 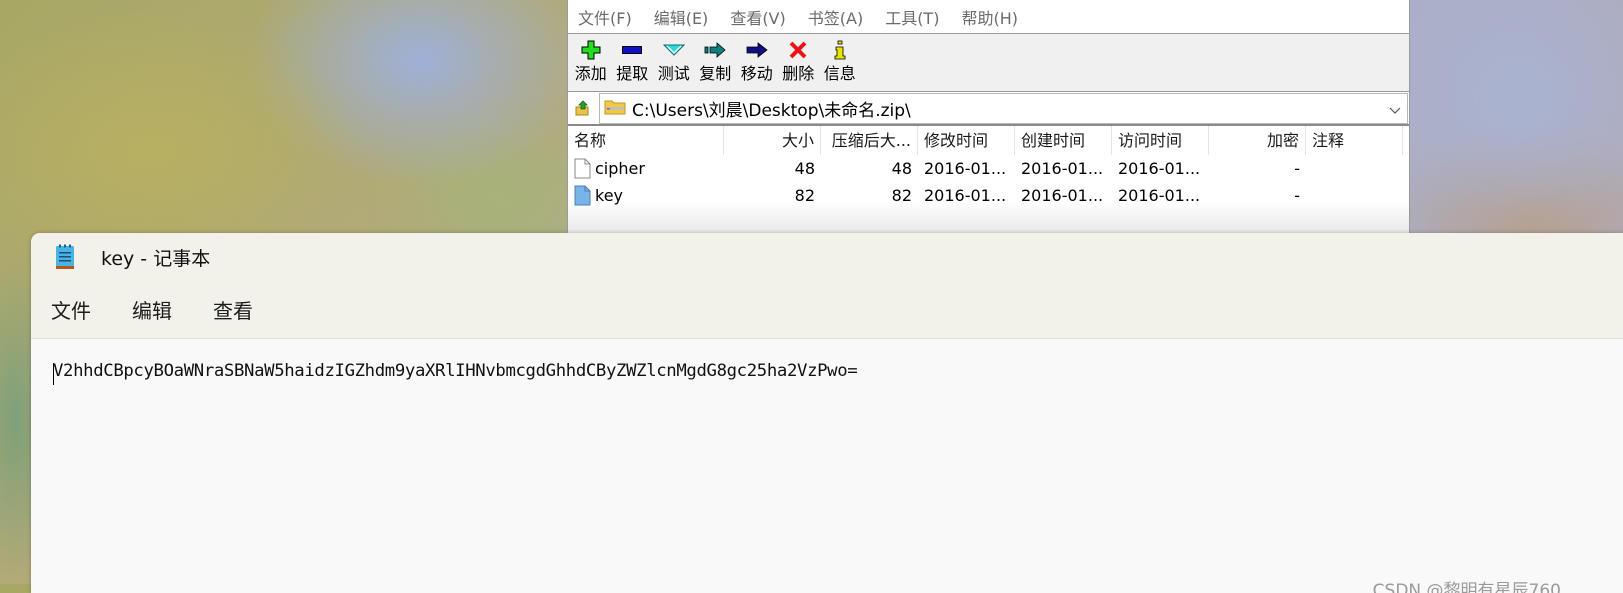 What do you see at coordinates (901, 195) in the screenshot?
I see `file-packed-size: 82` at bounding box center [901, 195].